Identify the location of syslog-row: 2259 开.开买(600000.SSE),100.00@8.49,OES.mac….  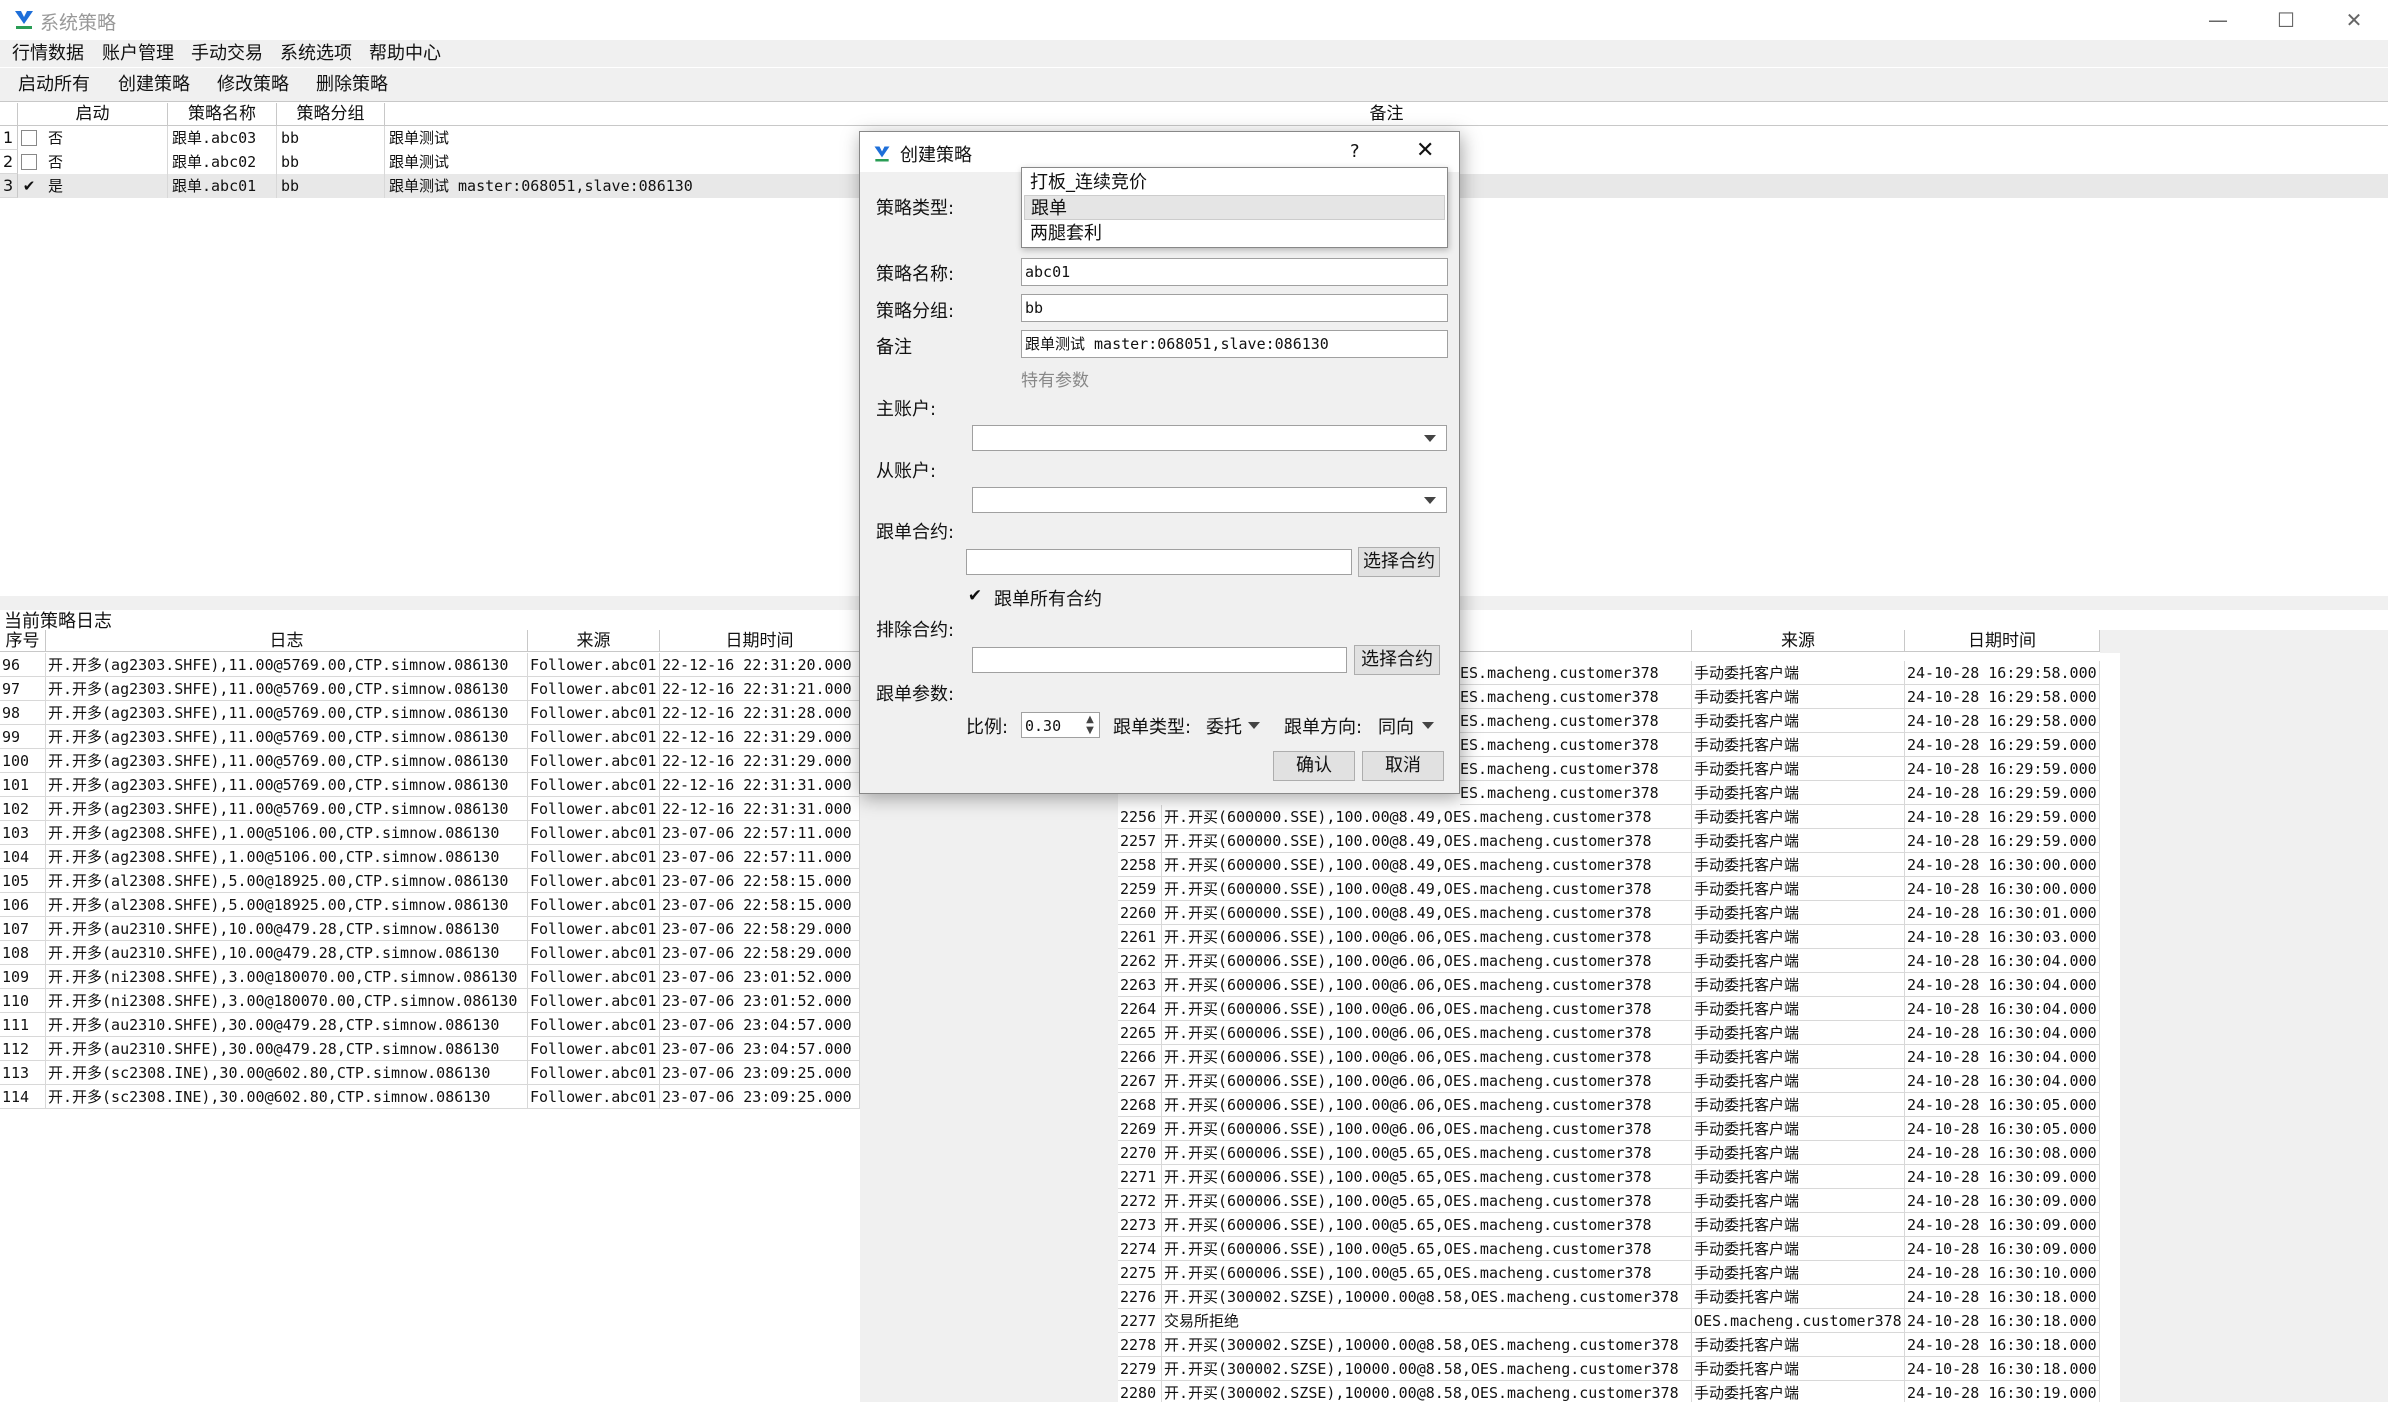
(1609, 889).